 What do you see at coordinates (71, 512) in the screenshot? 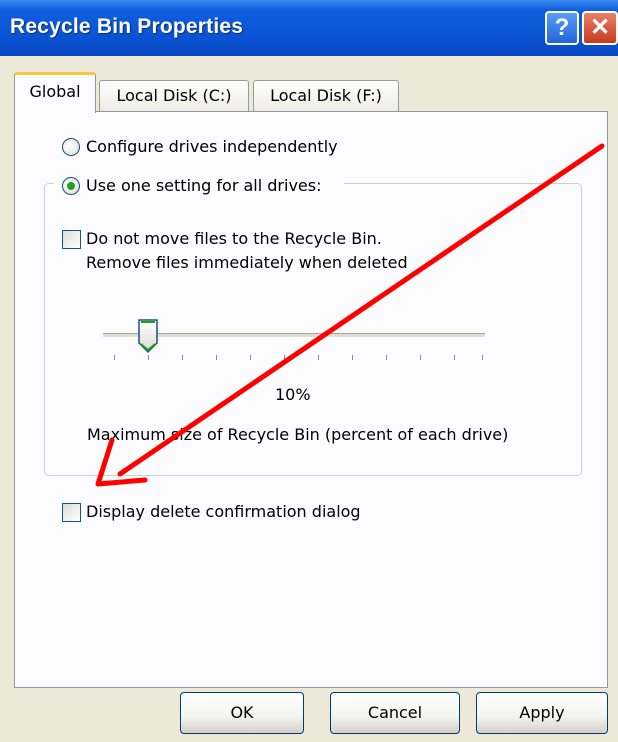
I see `display-confirmation-checkbox` at bounding box center [71, 512].